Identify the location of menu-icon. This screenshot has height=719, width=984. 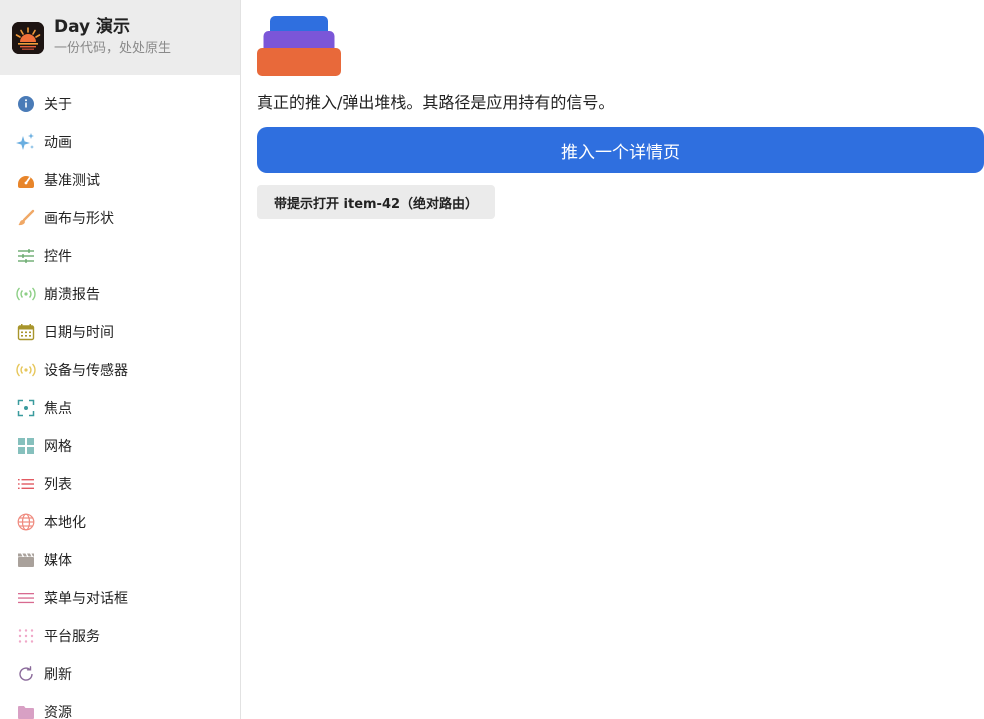
(26, 598).